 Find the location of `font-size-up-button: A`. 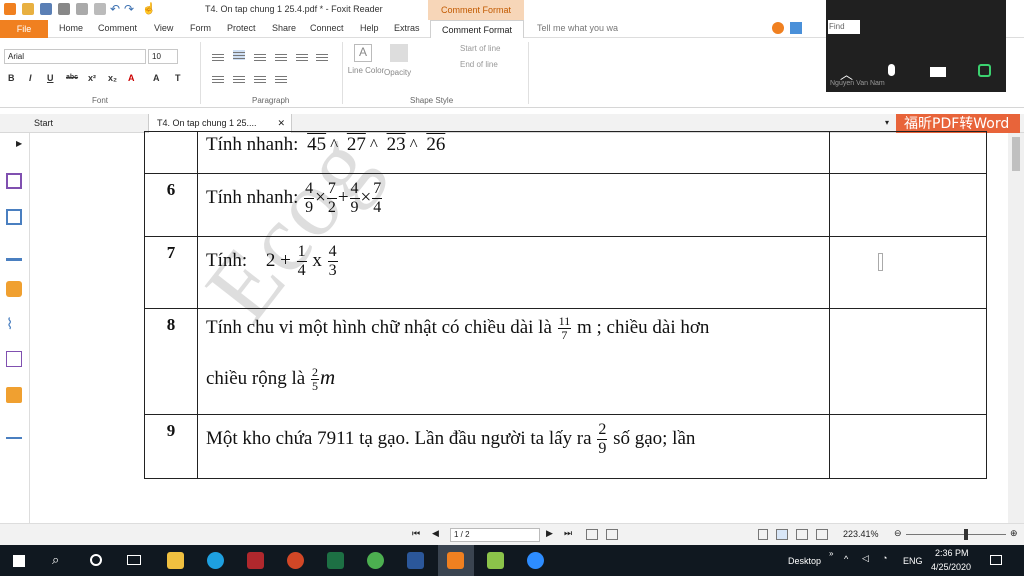

font-size-up-button: A is located at coordinates (156, 78).